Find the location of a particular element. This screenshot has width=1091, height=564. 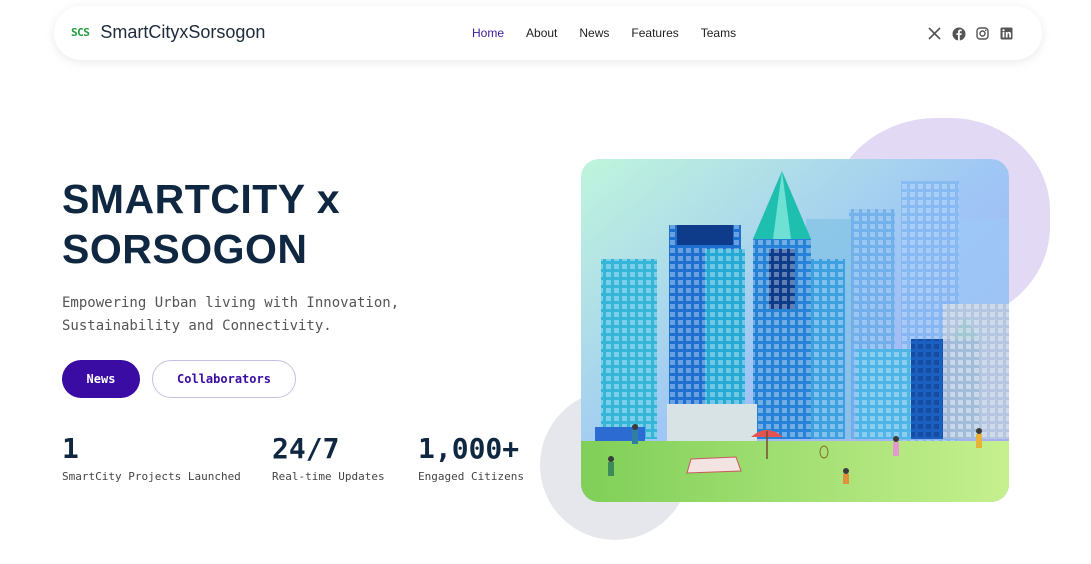

nav-link-teams: Teams is located at coordinates (718, 33).